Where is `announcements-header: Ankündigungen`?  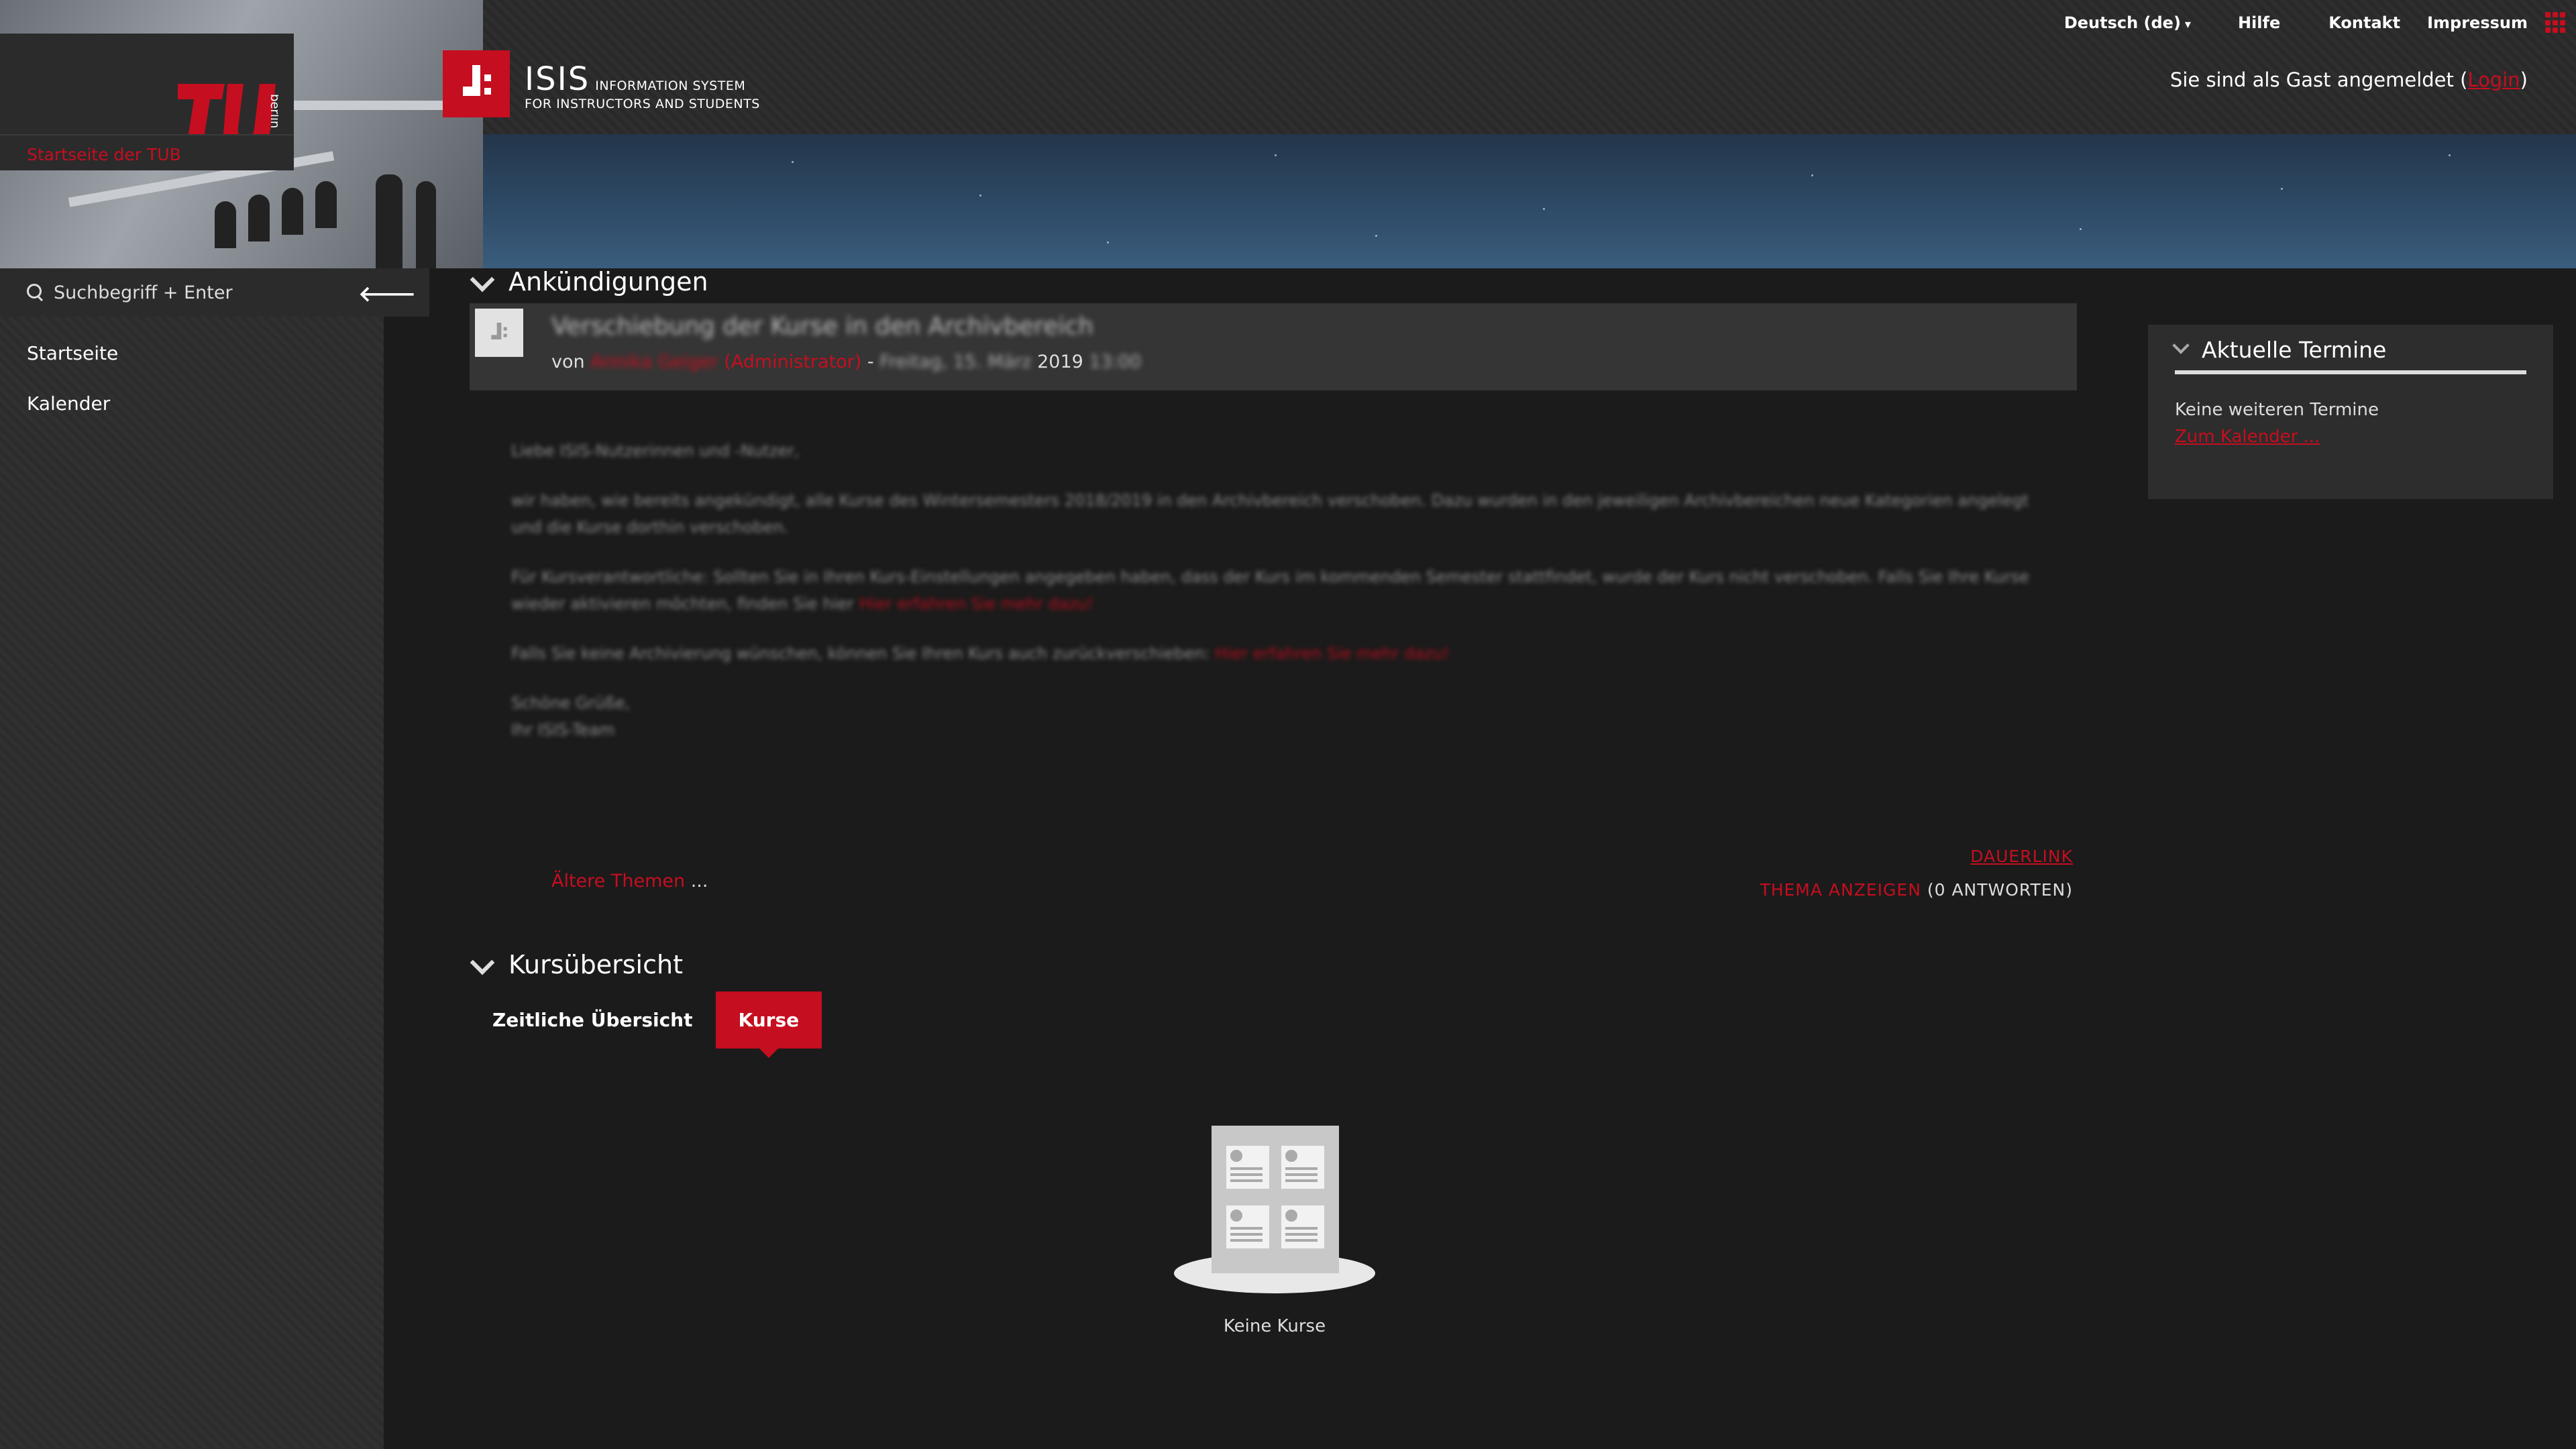 announcements-header: Ankündigungen is located at coordinates (1275, 282).